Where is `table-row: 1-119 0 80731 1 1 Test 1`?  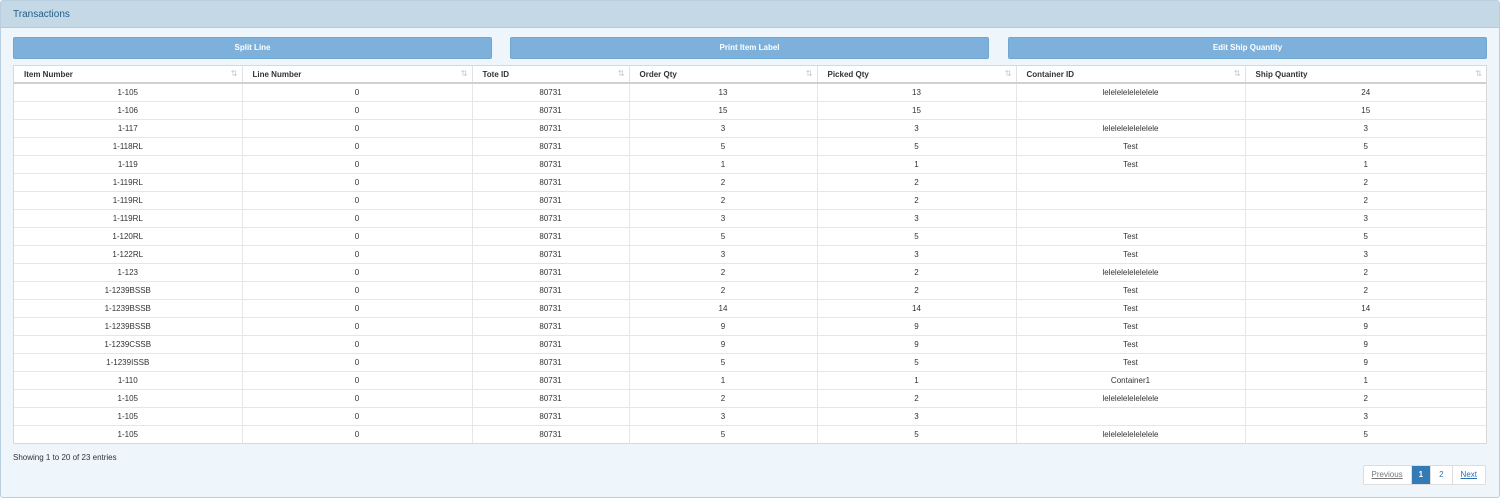
table-row: 1-119 0 80731 1 1 Test 1 is located at coordinates (750, 164).